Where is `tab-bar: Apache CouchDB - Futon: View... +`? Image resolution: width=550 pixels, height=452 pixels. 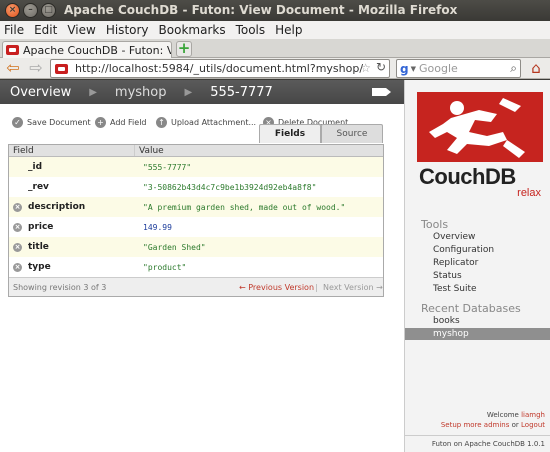 tab-bar: Apache CouchDB - Futon: View... + is located at coordinates (275, 48).